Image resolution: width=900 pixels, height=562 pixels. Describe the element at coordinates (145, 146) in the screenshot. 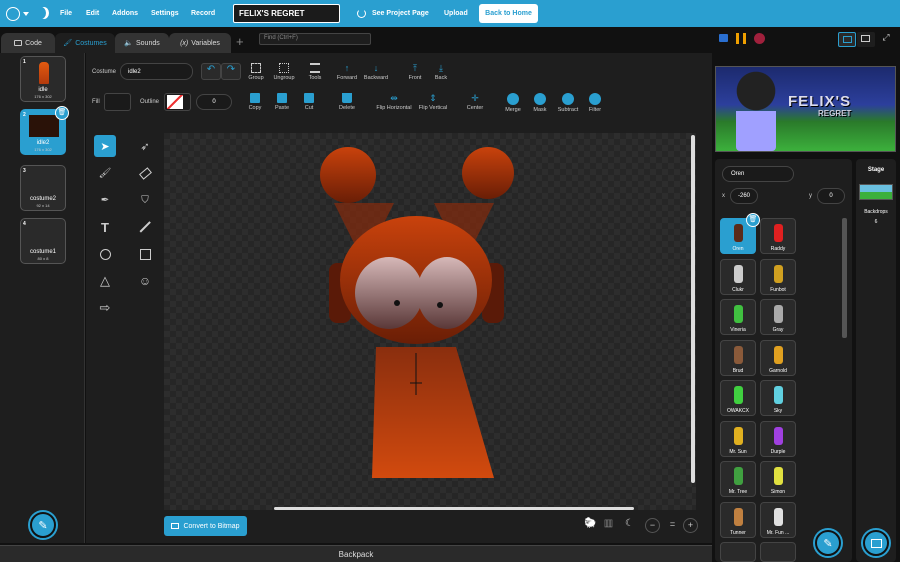

I see `reshape-tool: ➶` at that location.